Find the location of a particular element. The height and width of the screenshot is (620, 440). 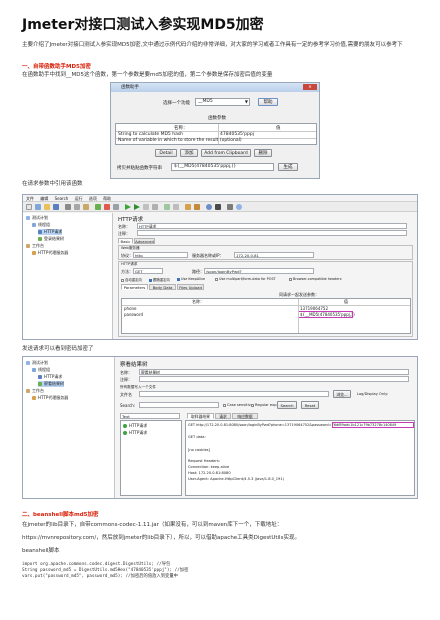

tab-body-data: Body Data is located at coordinates (162, 287).